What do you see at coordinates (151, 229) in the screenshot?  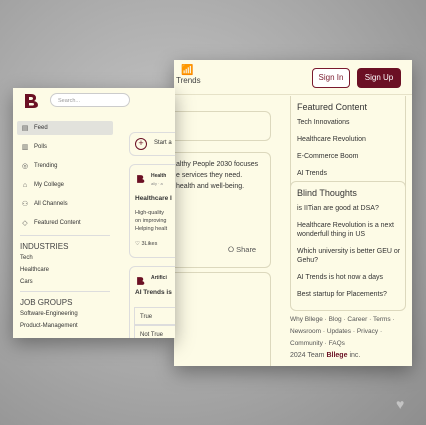 I see `post-body-line: Helping healt` at bounding box center [151, 229].